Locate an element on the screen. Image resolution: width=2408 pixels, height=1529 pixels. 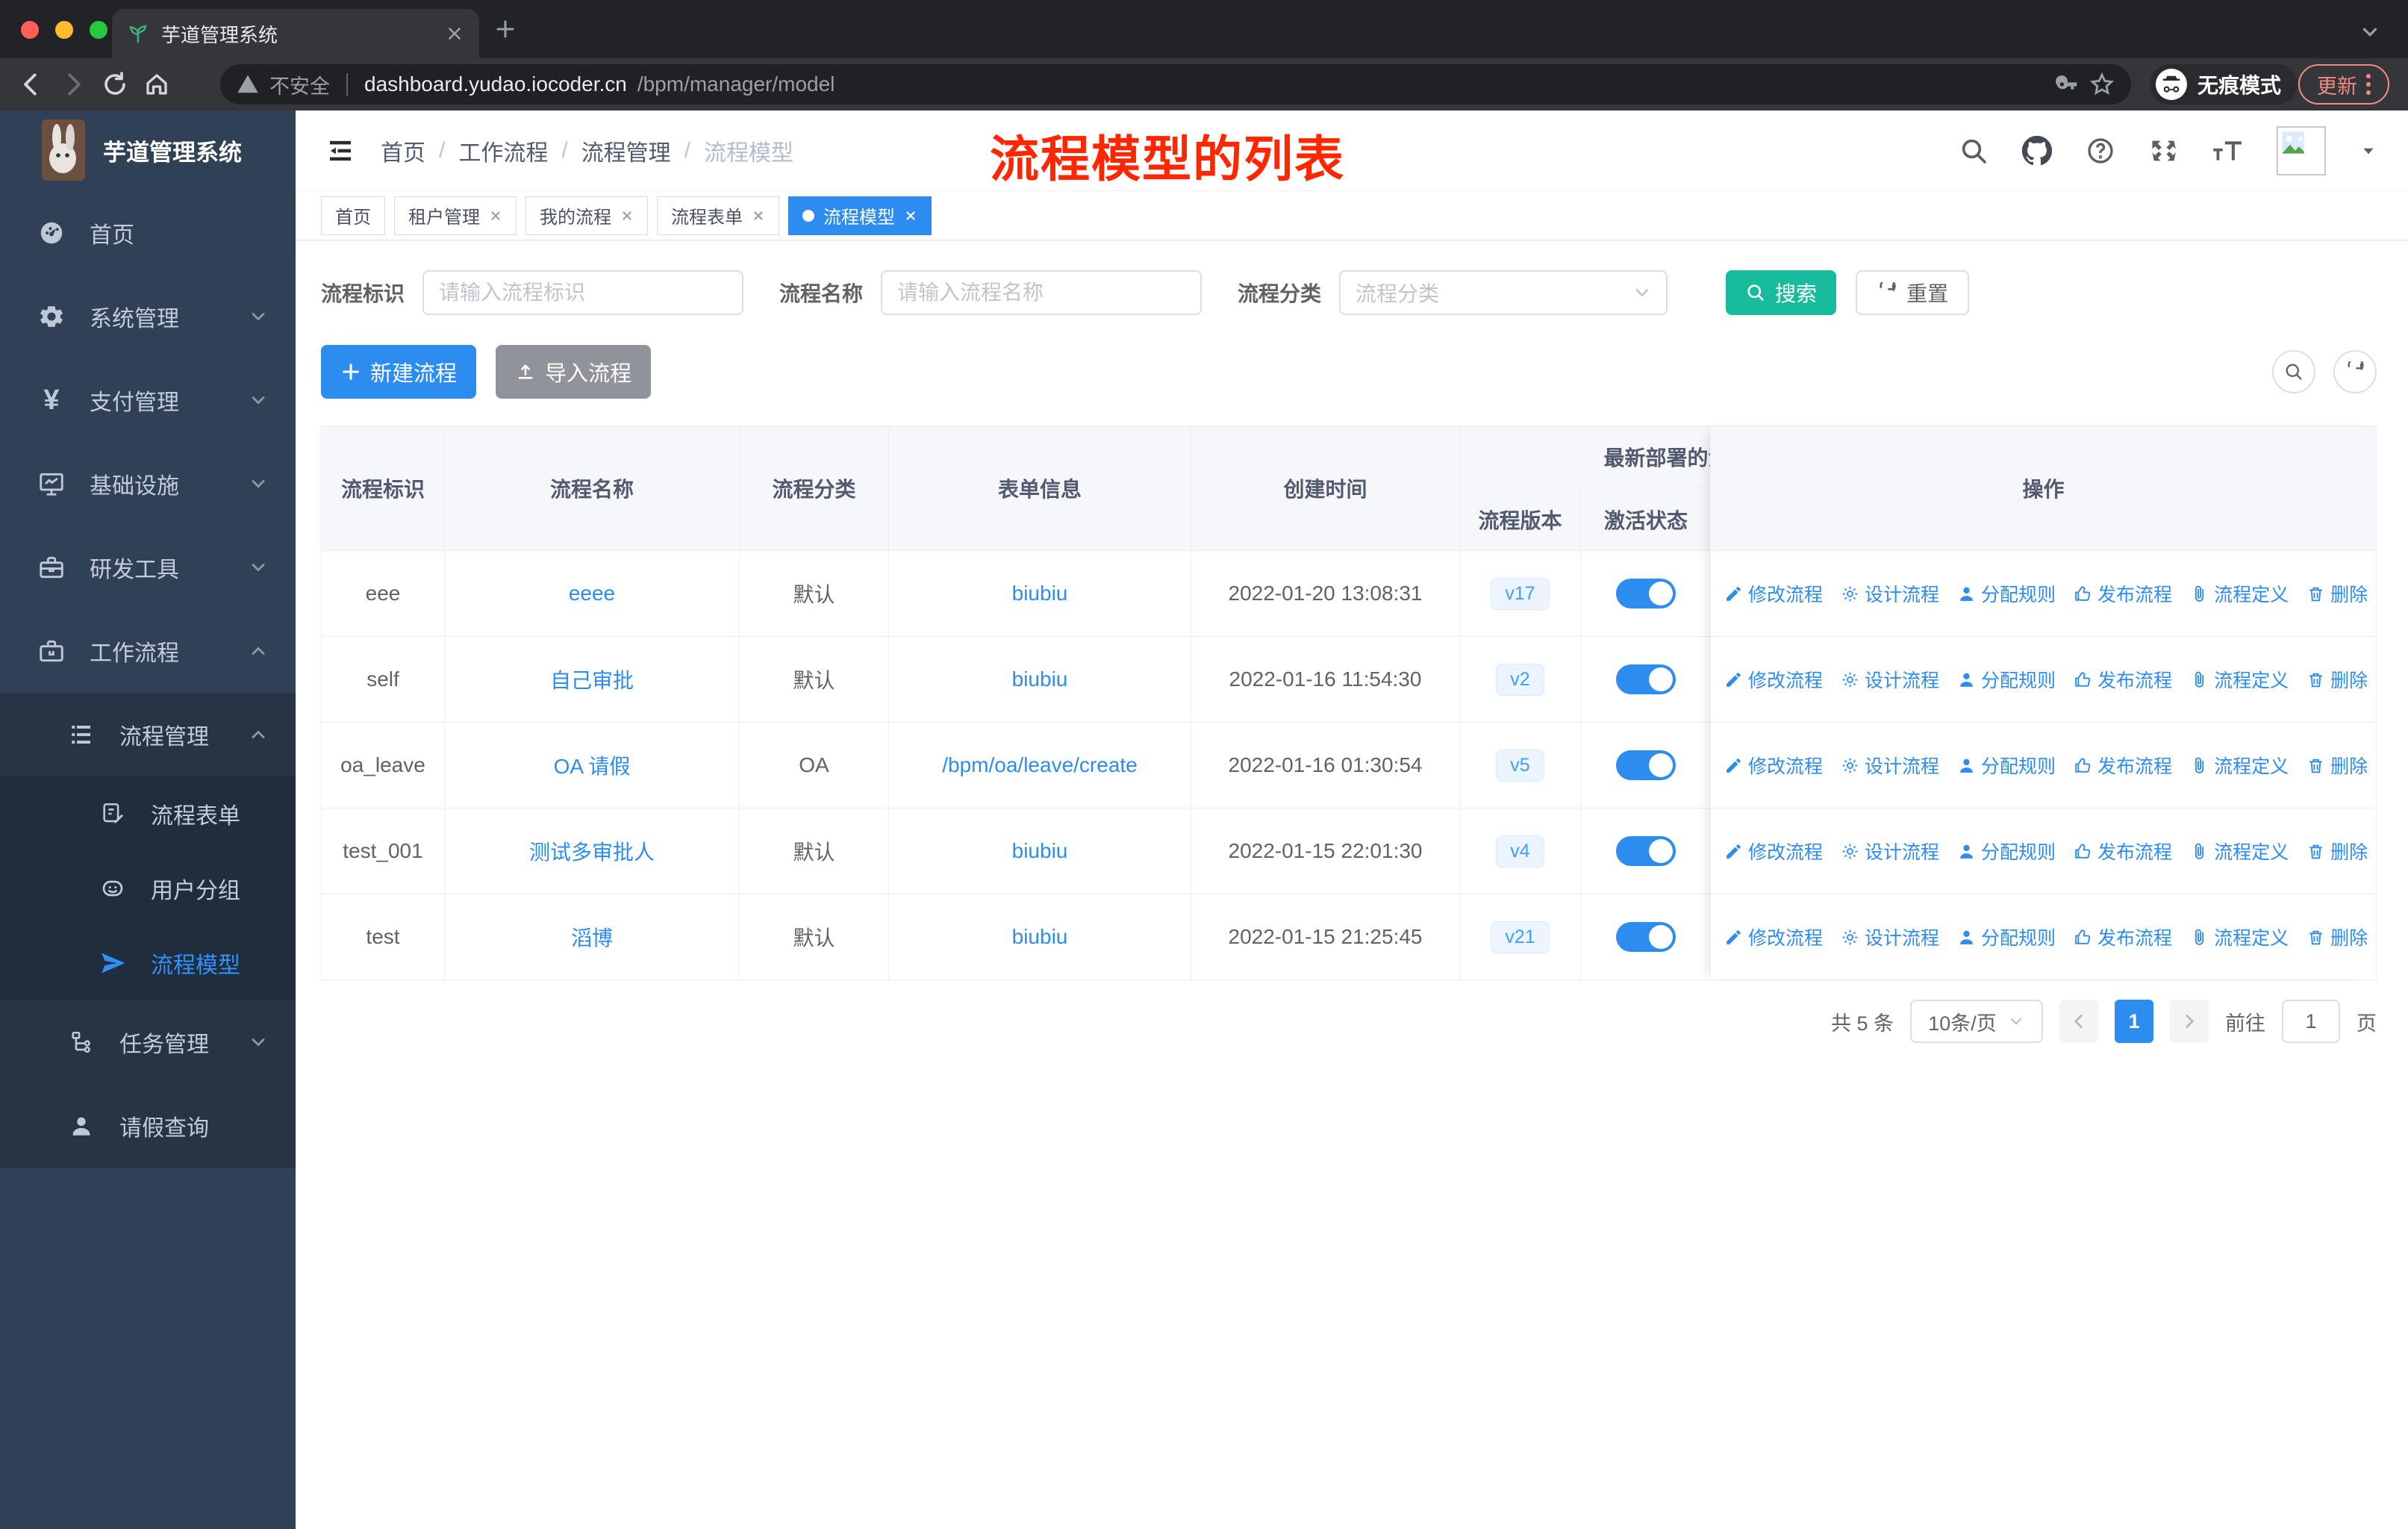
sidebar-item-task-management: 任务管理 is located at coordinates (148, 1042).